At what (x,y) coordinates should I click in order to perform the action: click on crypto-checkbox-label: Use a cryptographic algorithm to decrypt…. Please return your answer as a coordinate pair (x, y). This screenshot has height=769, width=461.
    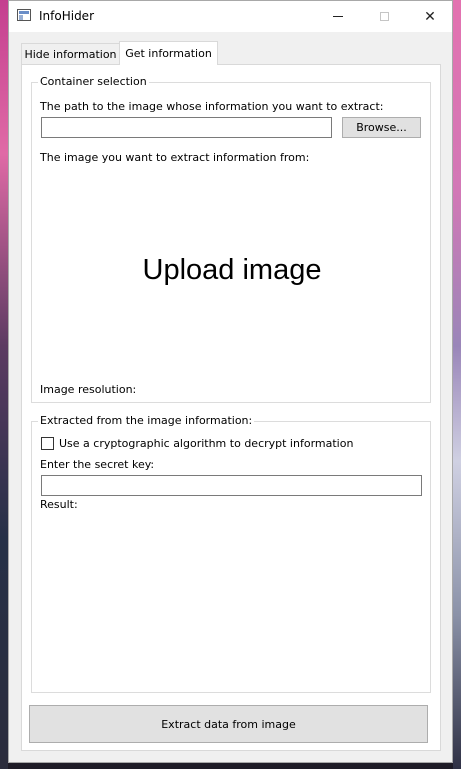
    Looking at the image, I should click on (206, 443).